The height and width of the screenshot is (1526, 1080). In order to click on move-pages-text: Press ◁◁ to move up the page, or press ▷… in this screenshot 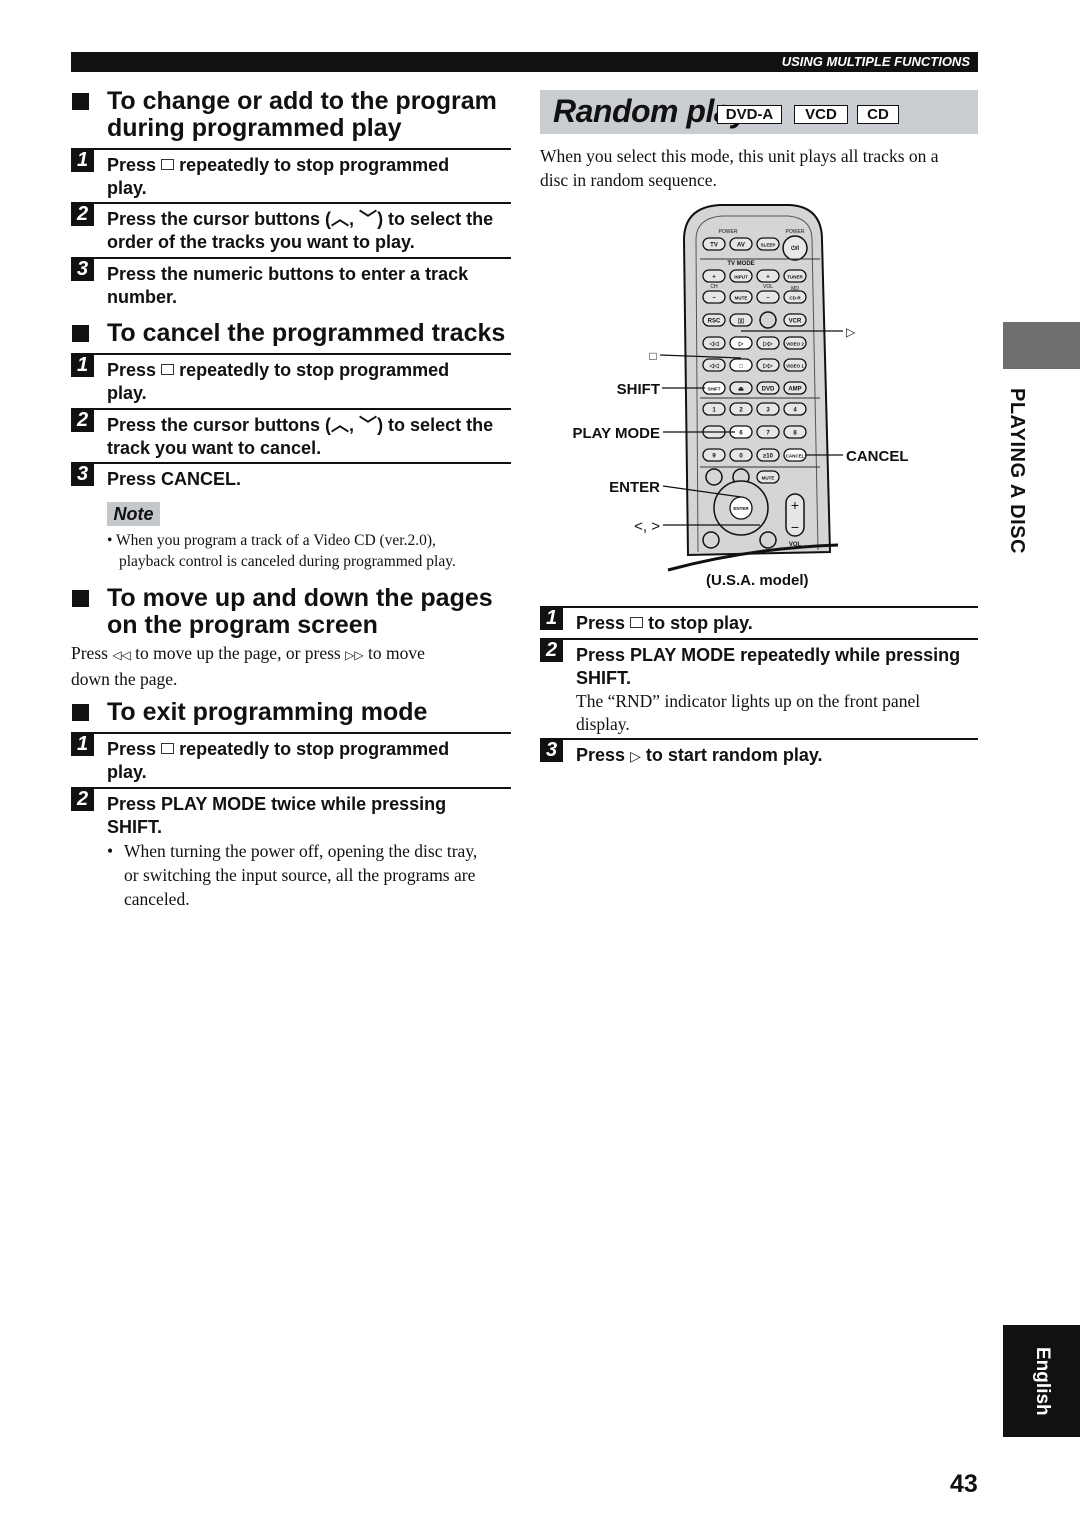, I will do `click(248, 666)`.